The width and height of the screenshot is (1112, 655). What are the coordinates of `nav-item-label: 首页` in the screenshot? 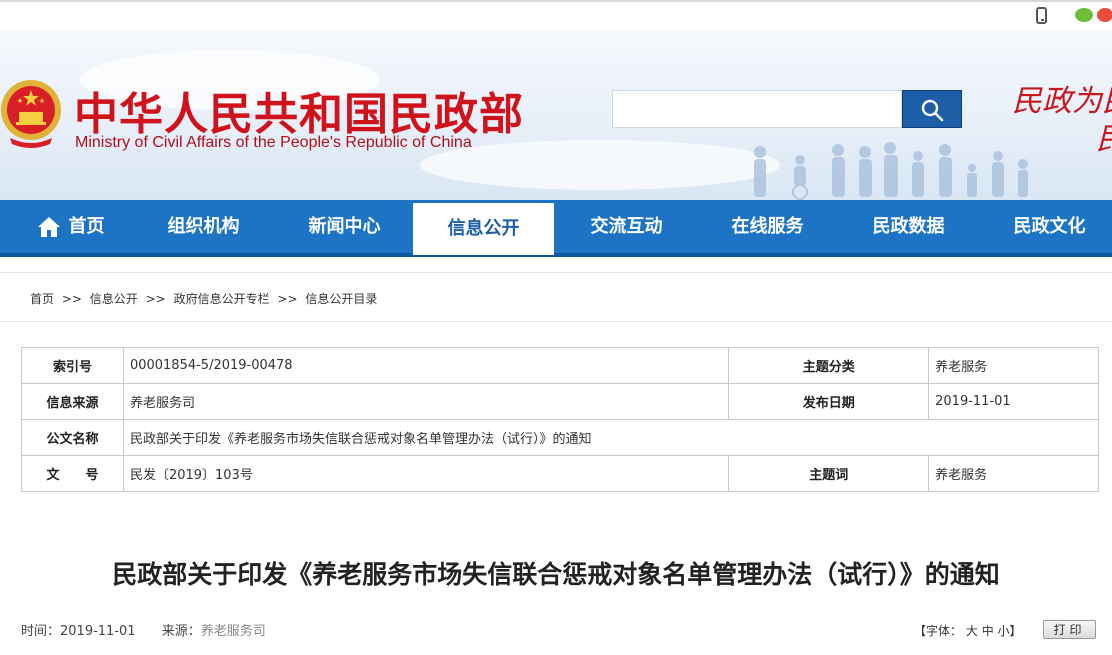 It's located at (86, 226).